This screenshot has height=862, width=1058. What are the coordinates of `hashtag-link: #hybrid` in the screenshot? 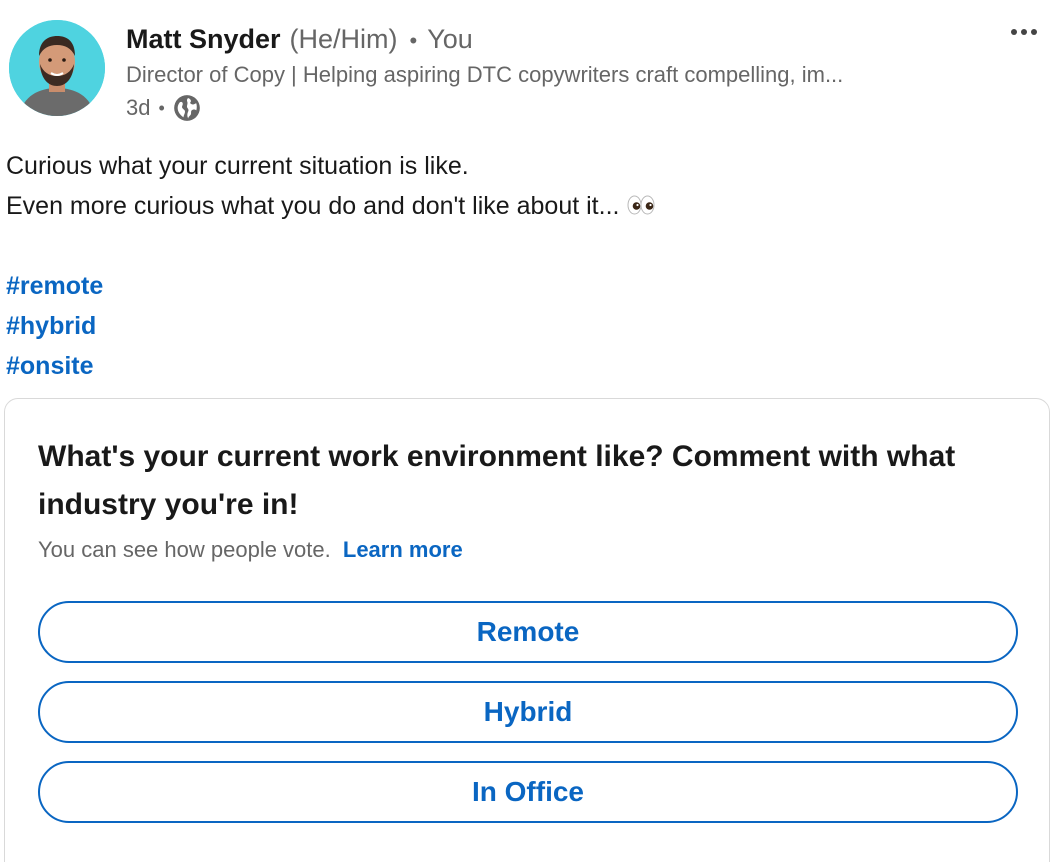 It's located at (526, 326).